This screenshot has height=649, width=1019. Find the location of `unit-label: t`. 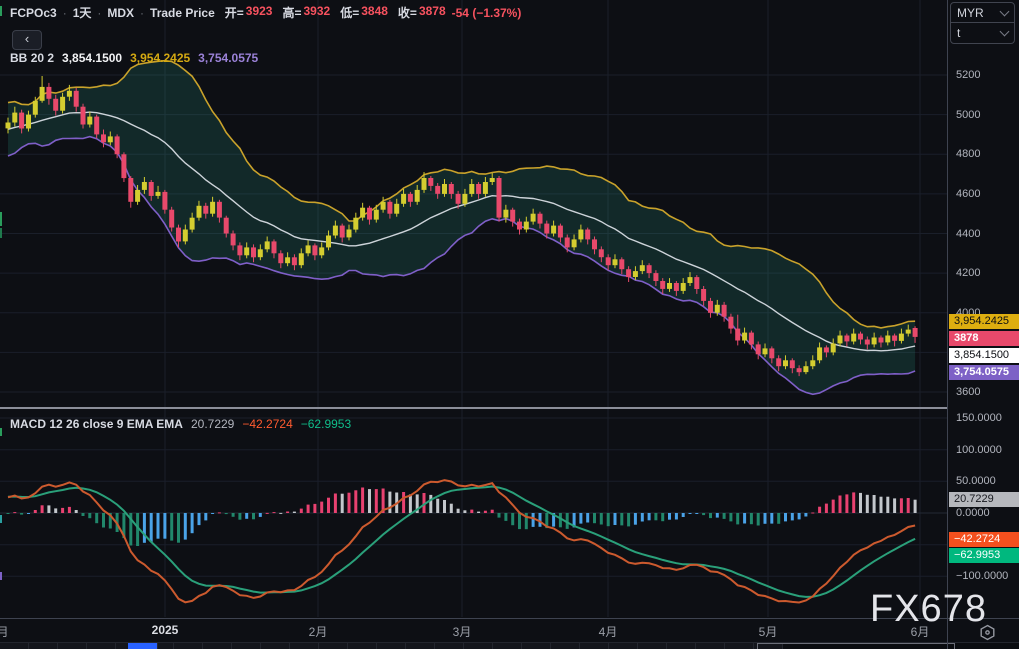

unit-label: t is located at coordinates (959, 32).